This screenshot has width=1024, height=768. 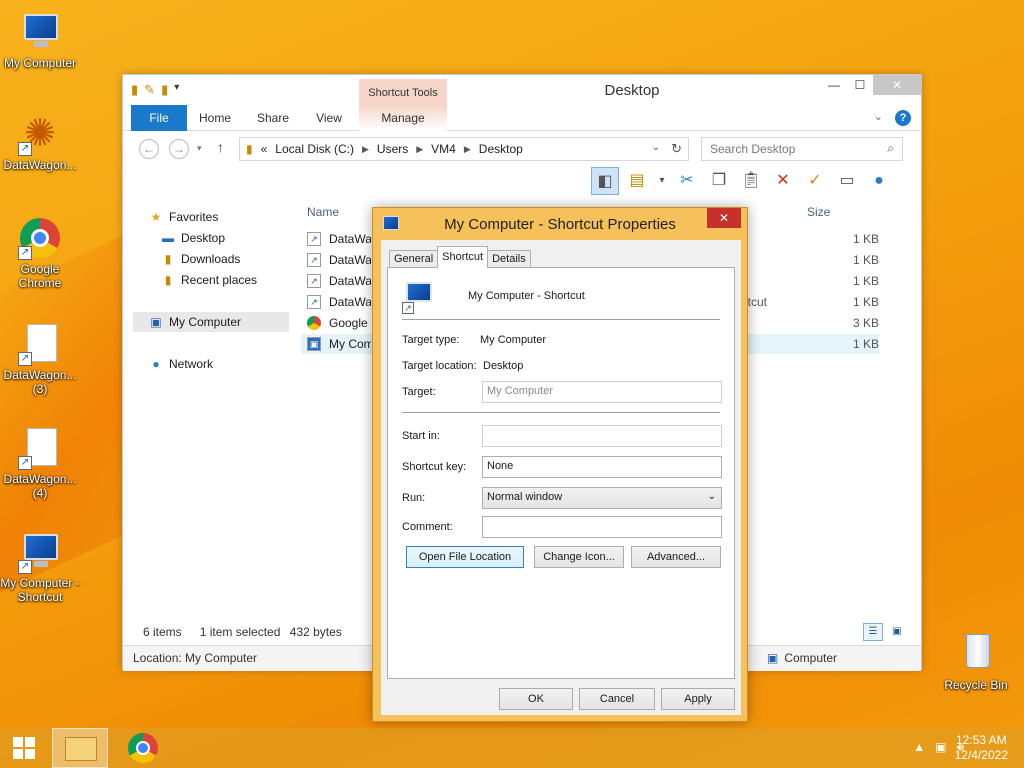 What do you see at coordinates (878, 118) in the screenshot?
I see `ribbon-expand-icon: ⌄` at bounding box center [878, 118].